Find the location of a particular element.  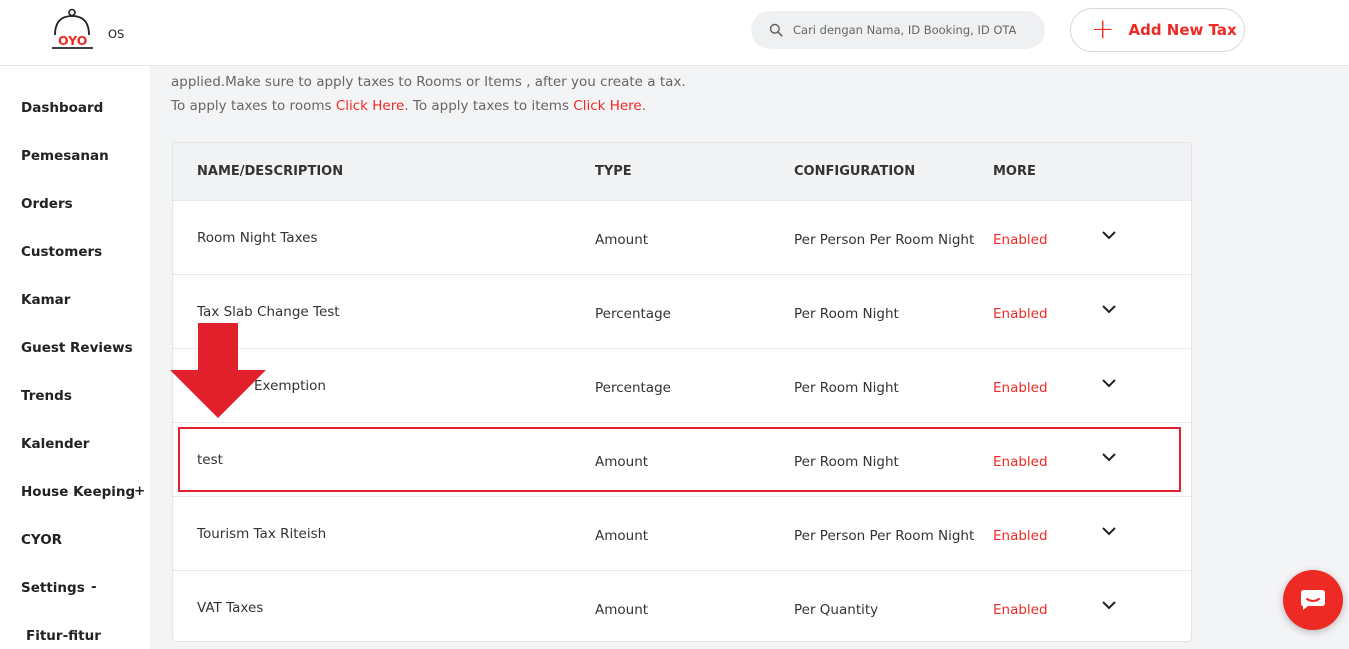

sidebar-item-kamar: Kamar is located at coordinates (45, 300).